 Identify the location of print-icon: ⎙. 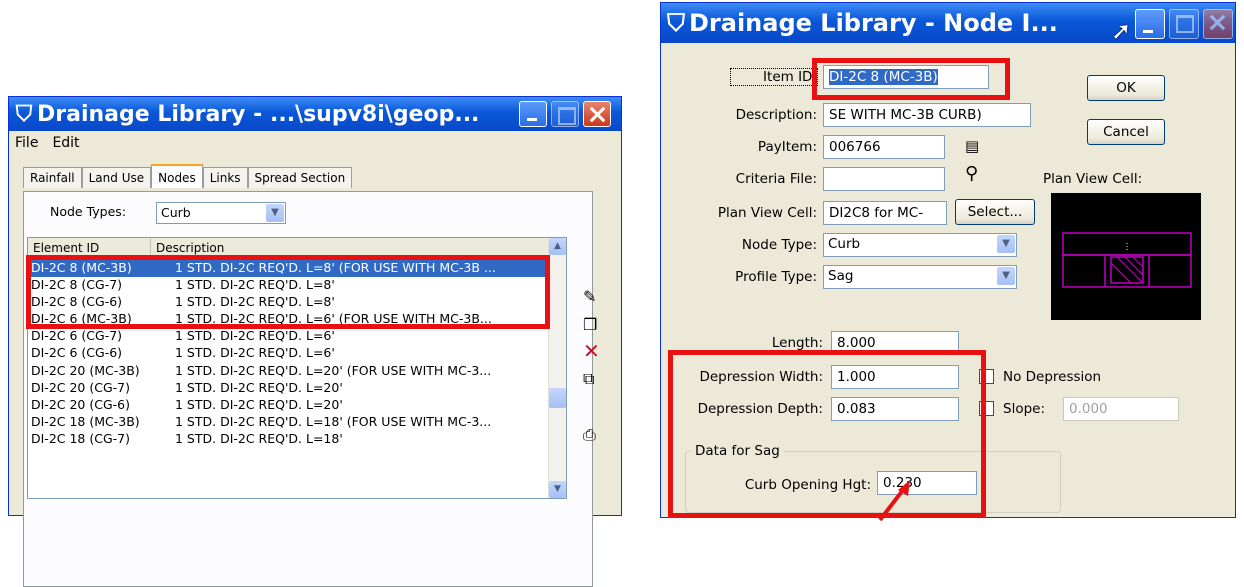
(589, 435).